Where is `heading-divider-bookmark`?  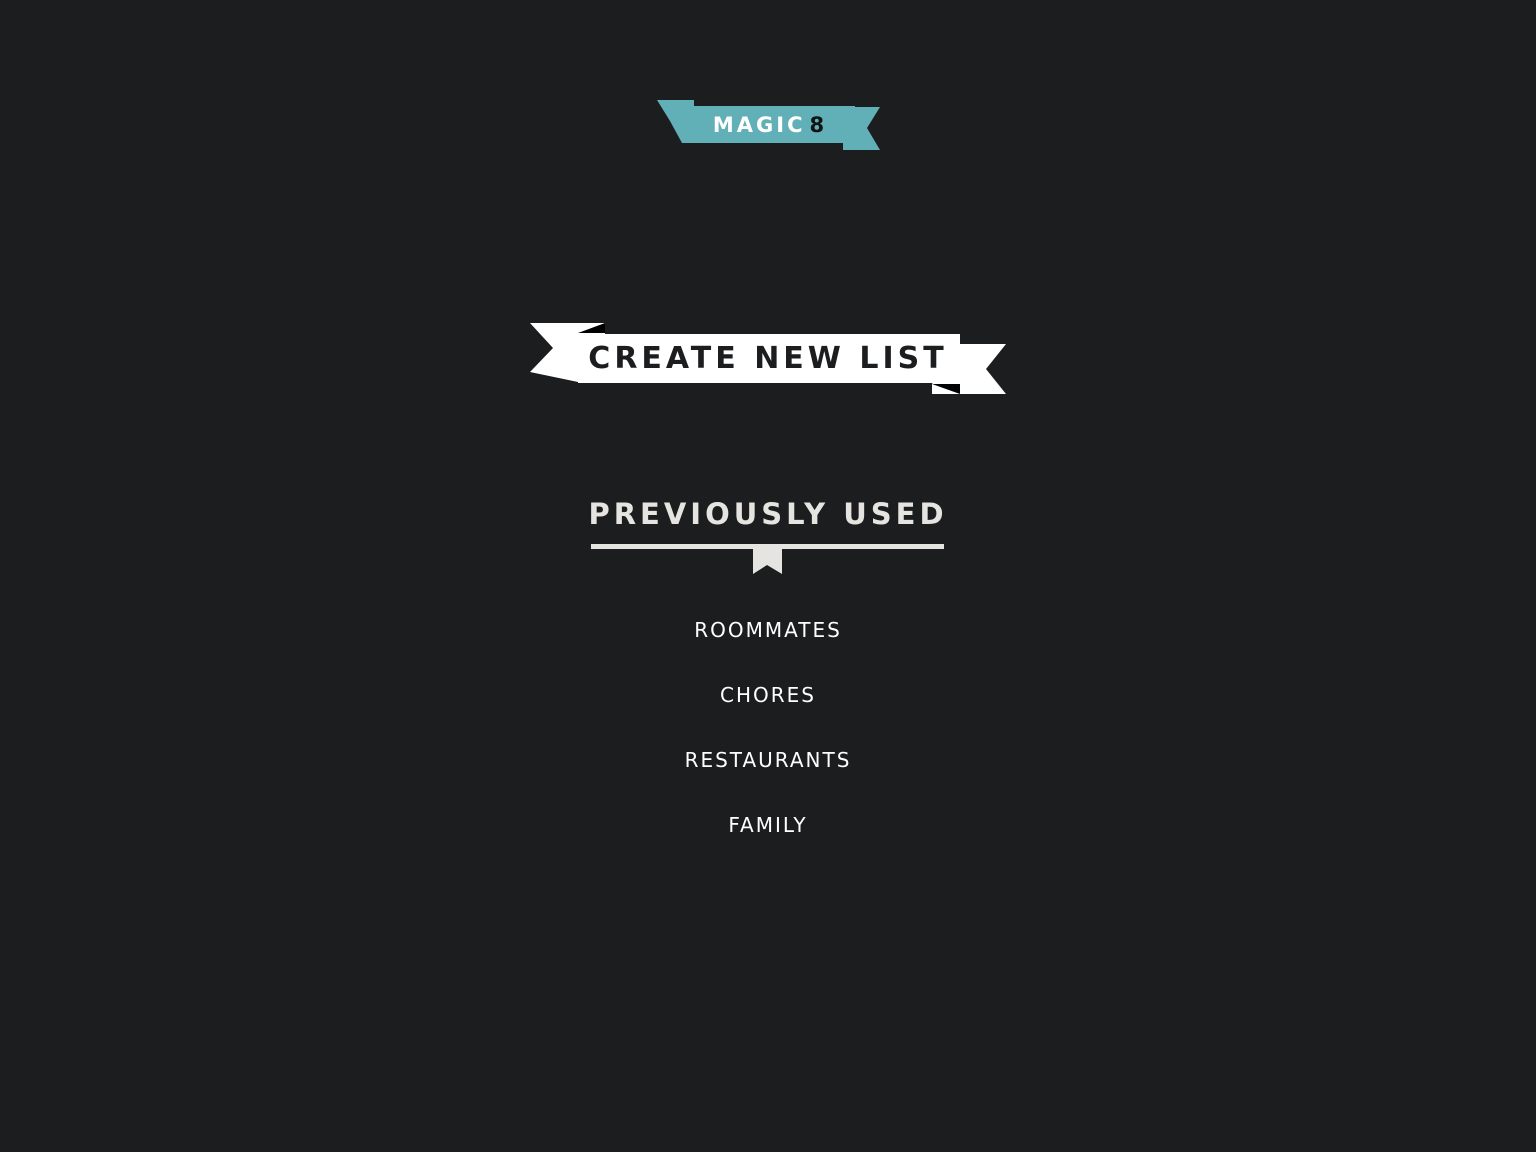
heading-divider-bookmark is located at coordinates (767, 559).